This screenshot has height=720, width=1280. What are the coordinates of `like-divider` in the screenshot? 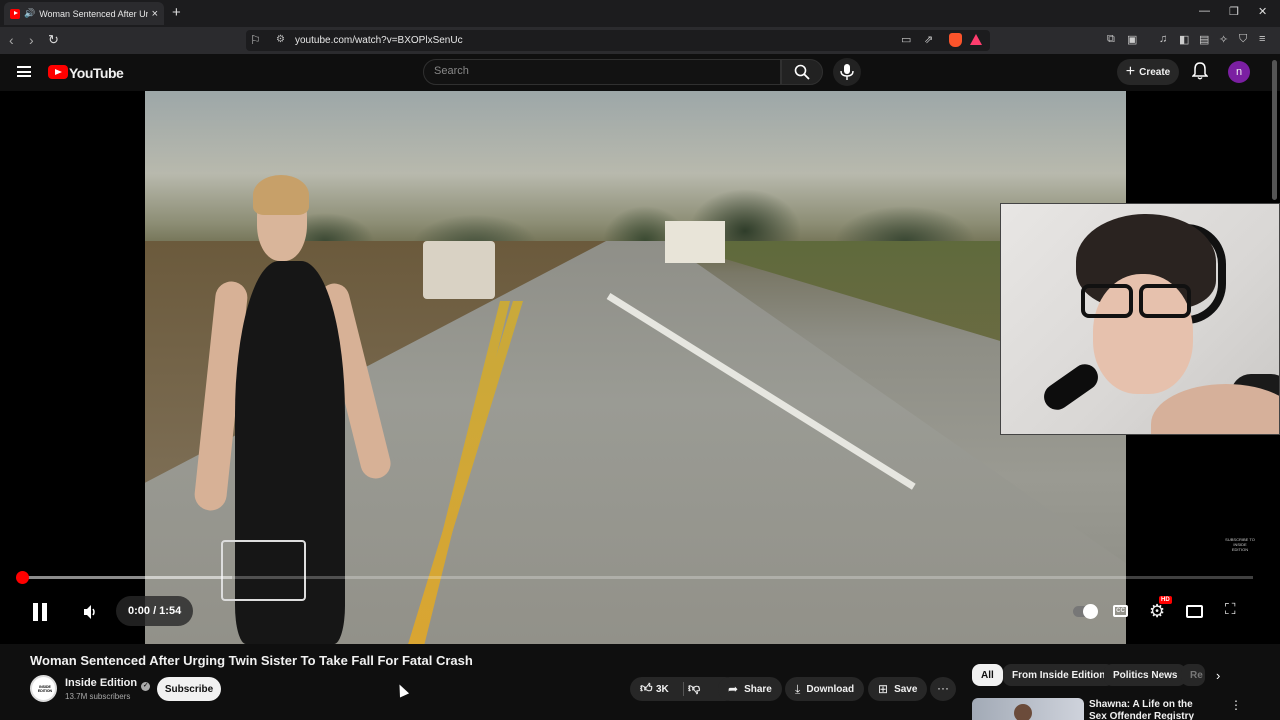 It's located at (683, 689).